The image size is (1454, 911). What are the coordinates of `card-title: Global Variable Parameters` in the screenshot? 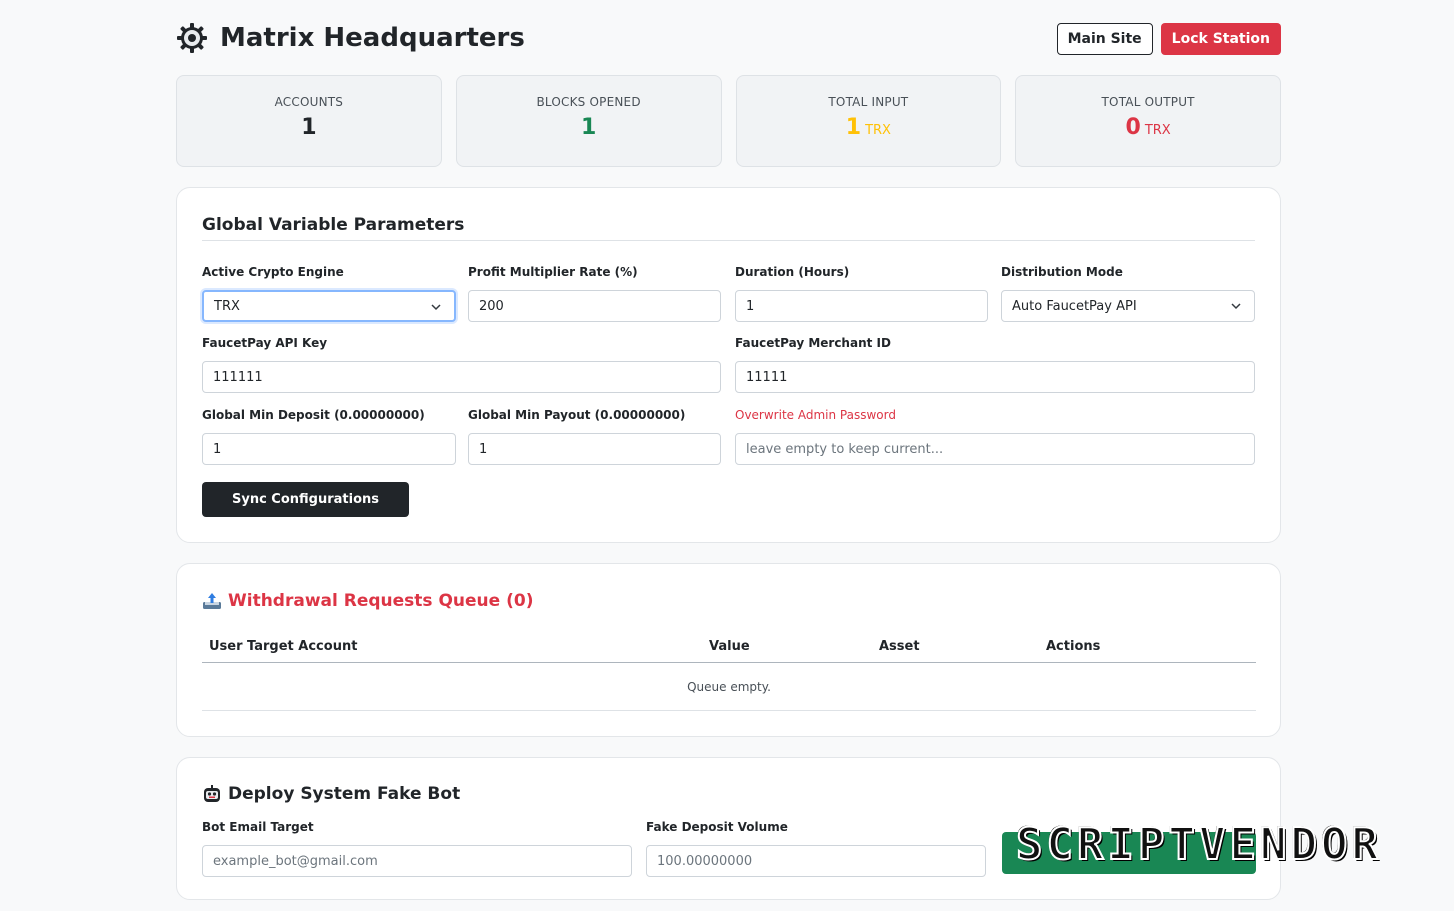 It's located at (333, 225).